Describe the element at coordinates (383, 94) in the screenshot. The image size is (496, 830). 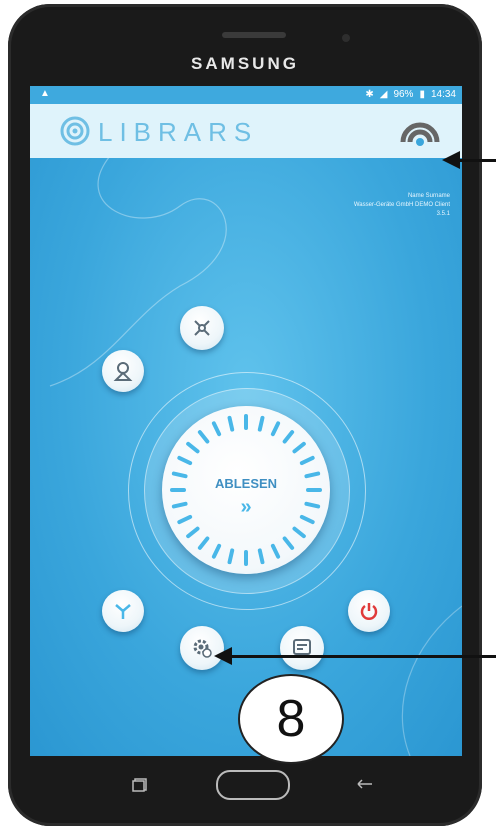
I see `signal-icon: ◢` at that location.